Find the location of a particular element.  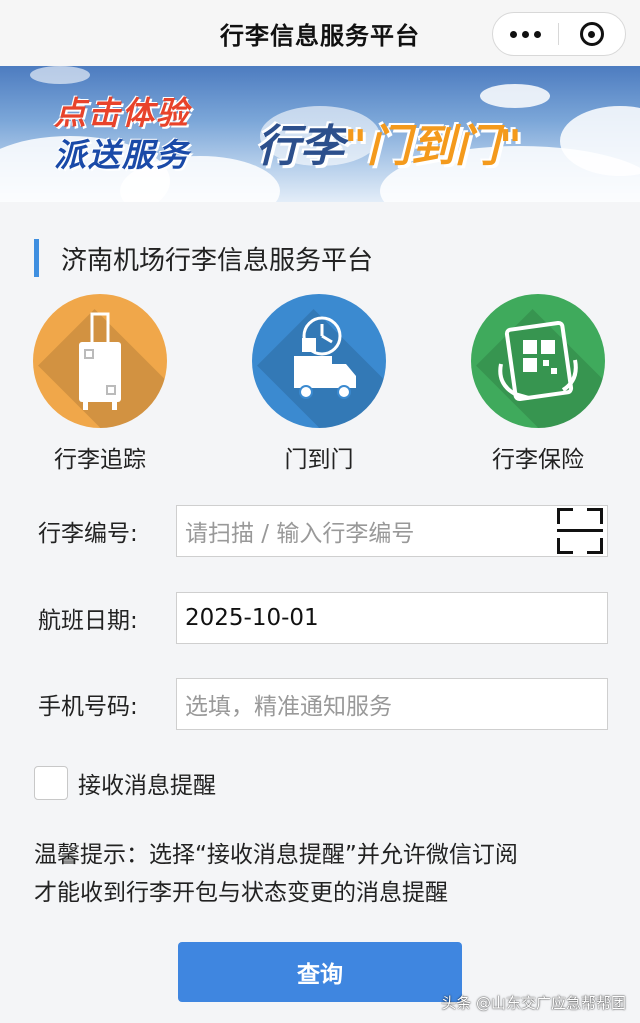

source-watermark: 头条 @山东交广应急帮帮团 is located at coordinates (533, 1003).